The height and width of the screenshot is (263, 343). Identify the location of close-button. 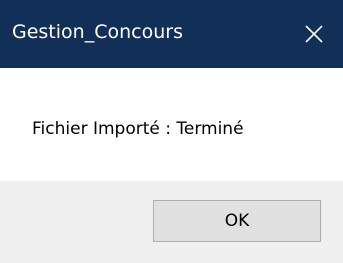
(314, 34).